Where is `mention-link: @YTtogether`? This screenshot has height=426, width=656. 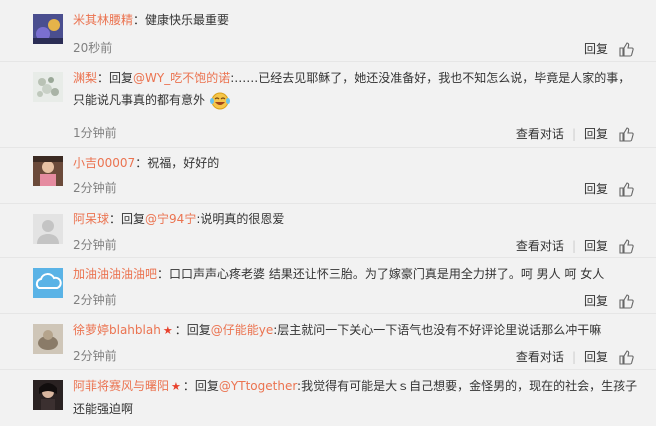
mention-link: @YTtogether is located at coordinates (258, 386).